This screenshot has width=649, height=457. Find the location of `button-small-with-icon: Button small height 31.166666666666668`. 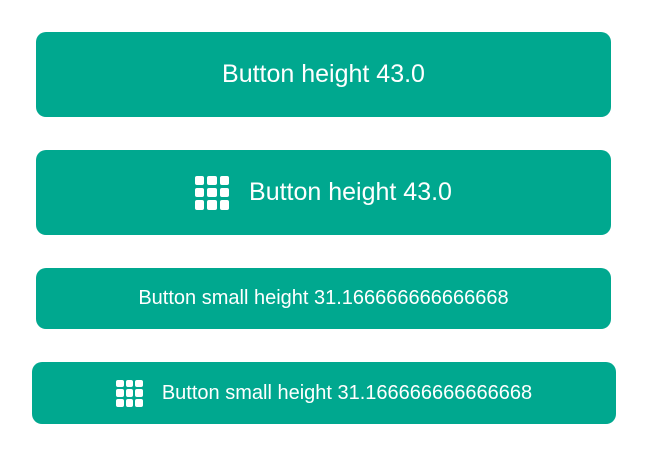

button-small-with-icon: Button small height 31.166666666666668 is located at coordinates (324, 393).